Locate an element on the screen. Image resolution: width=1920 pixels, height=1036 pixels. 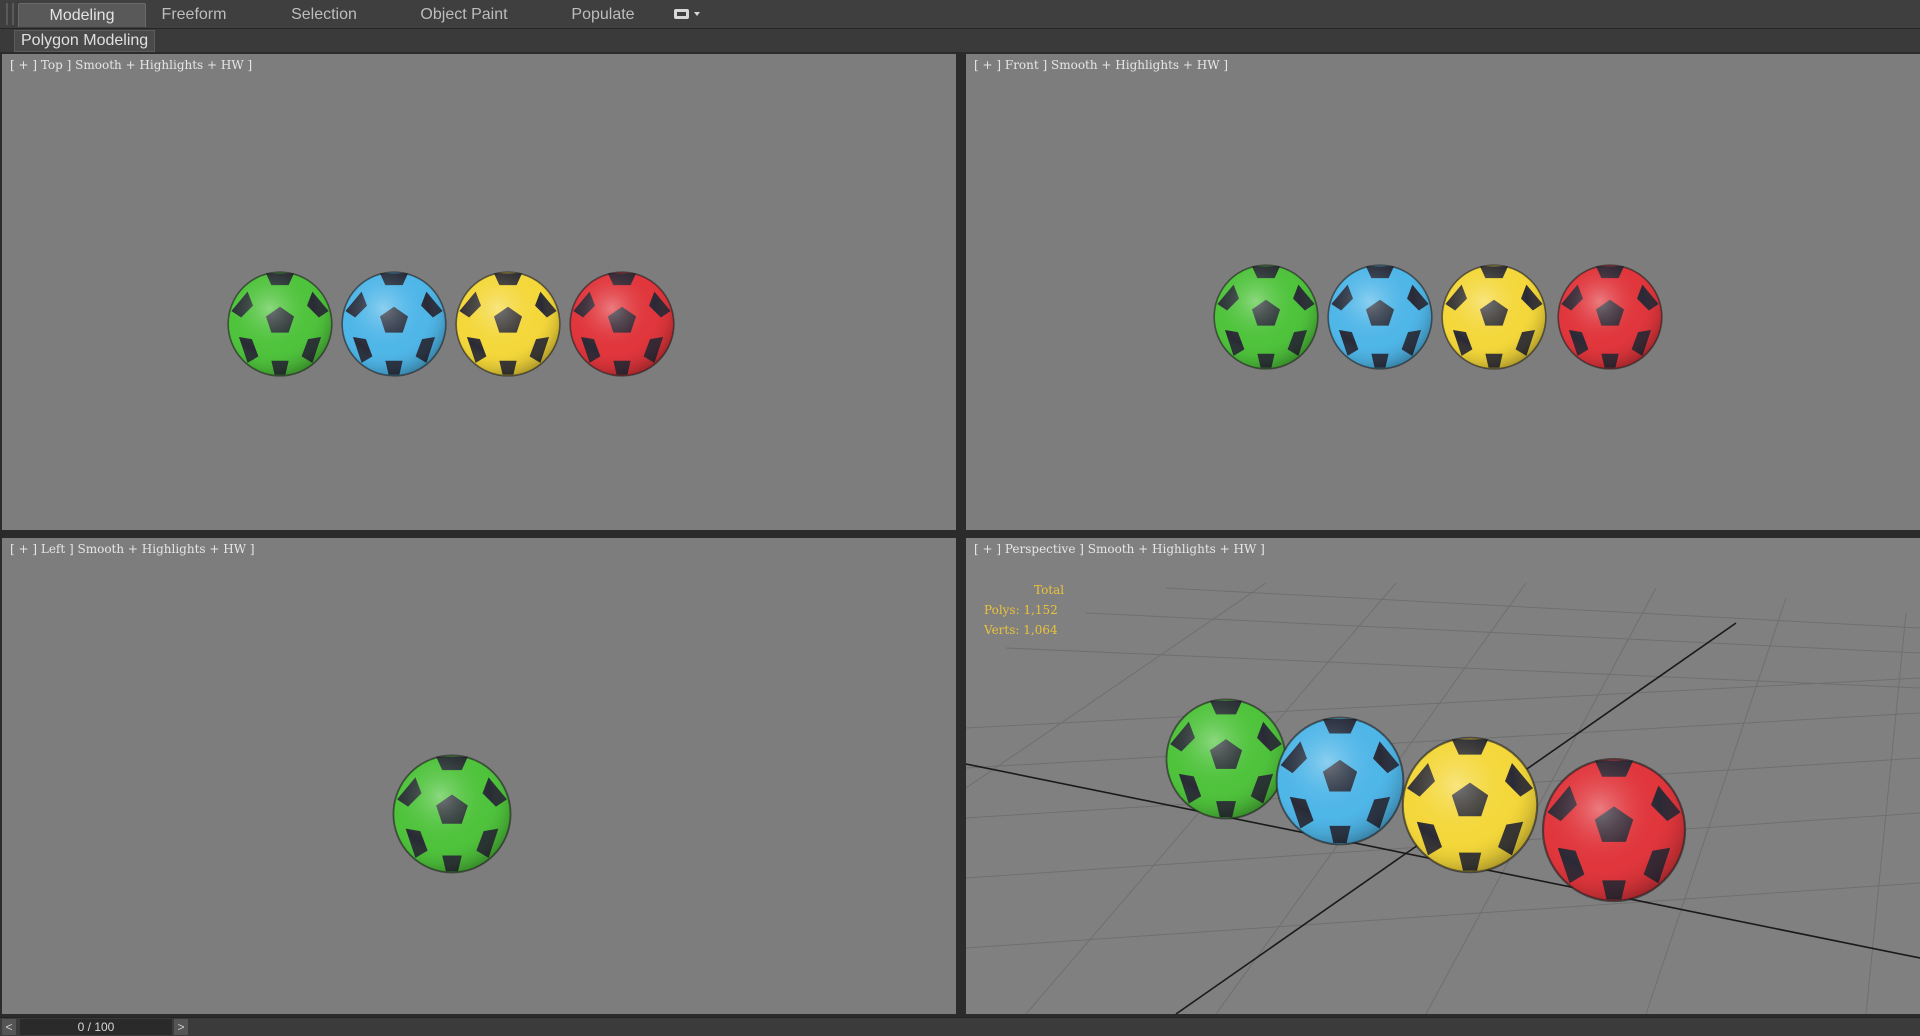
next-frame-button: > is located at coordinates (181, 1027).